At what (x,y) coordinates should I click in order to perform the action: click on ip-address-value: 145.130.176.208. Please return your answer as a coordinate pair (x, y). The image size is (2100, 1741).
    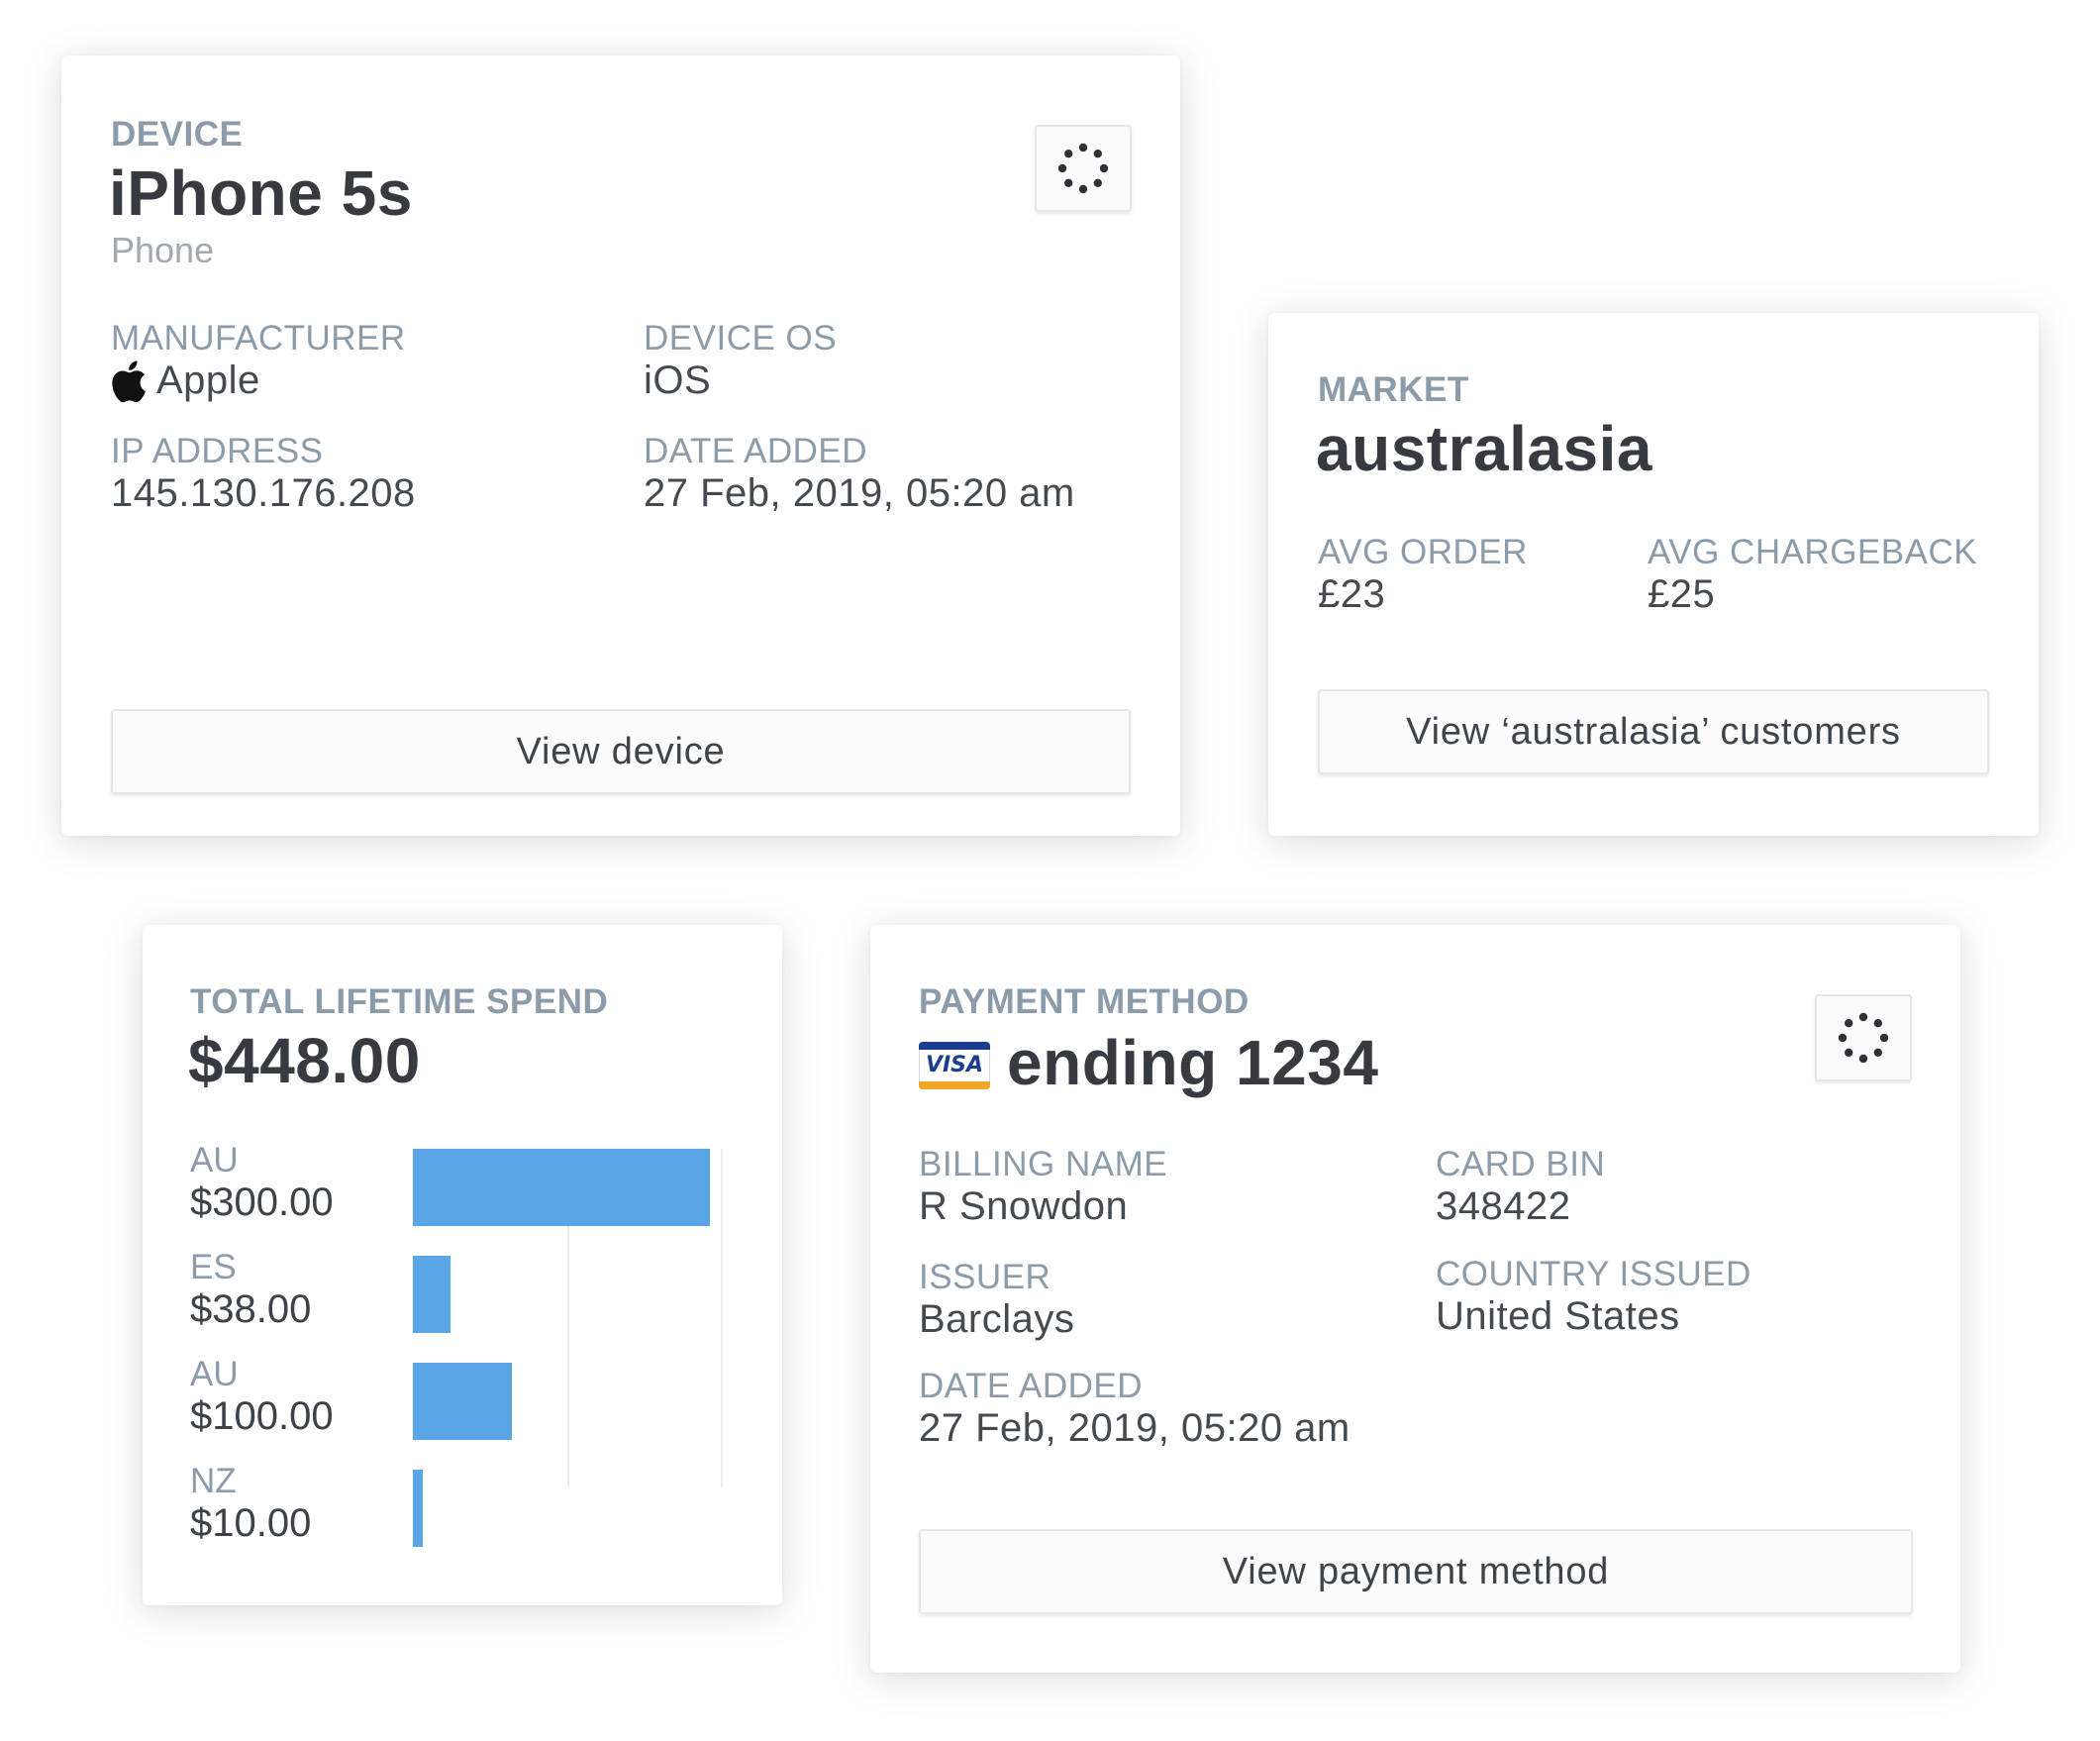
    Looking at the image, I should click on (263, 493).